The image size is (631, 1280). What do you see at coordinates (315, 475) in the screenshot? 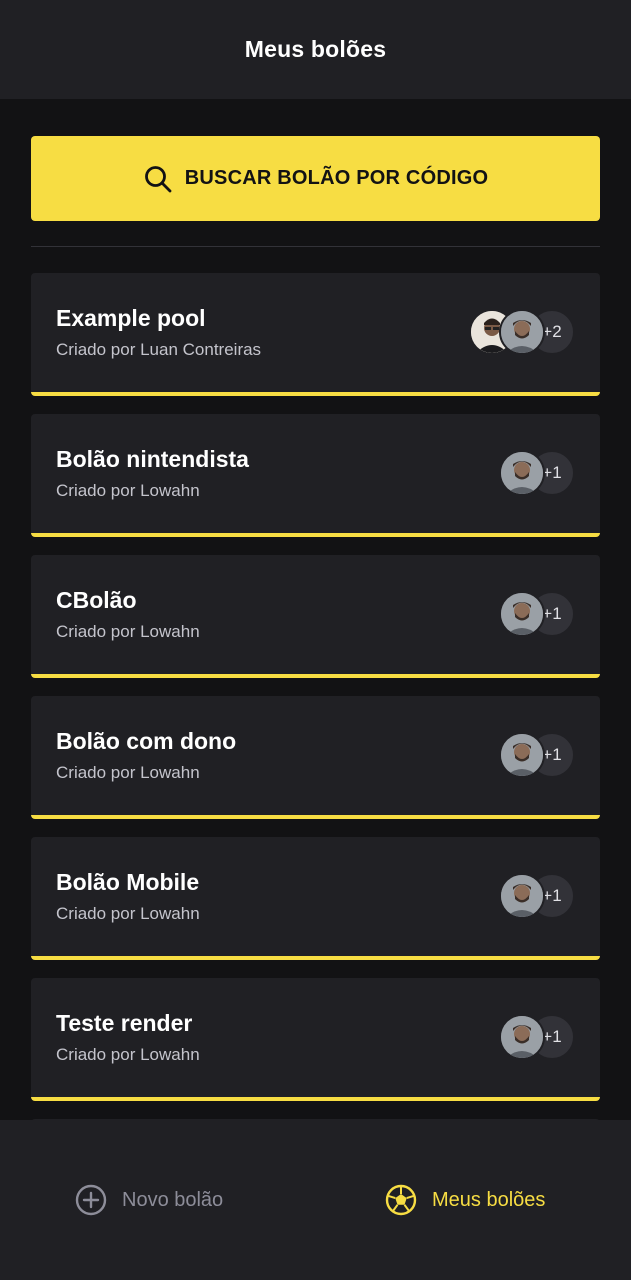
I see `pool-card: Bolão nintendista Criado por Lowahn +1` at bounding box center [315, 475].